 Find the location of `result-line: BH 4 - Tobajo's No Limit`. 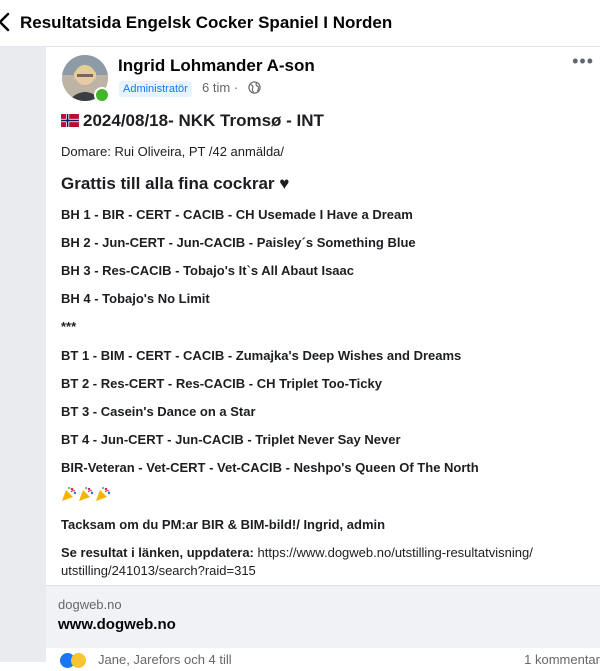

result-line: BH 4 - Tobajo's No Limit is located at coordinates (135, 298).